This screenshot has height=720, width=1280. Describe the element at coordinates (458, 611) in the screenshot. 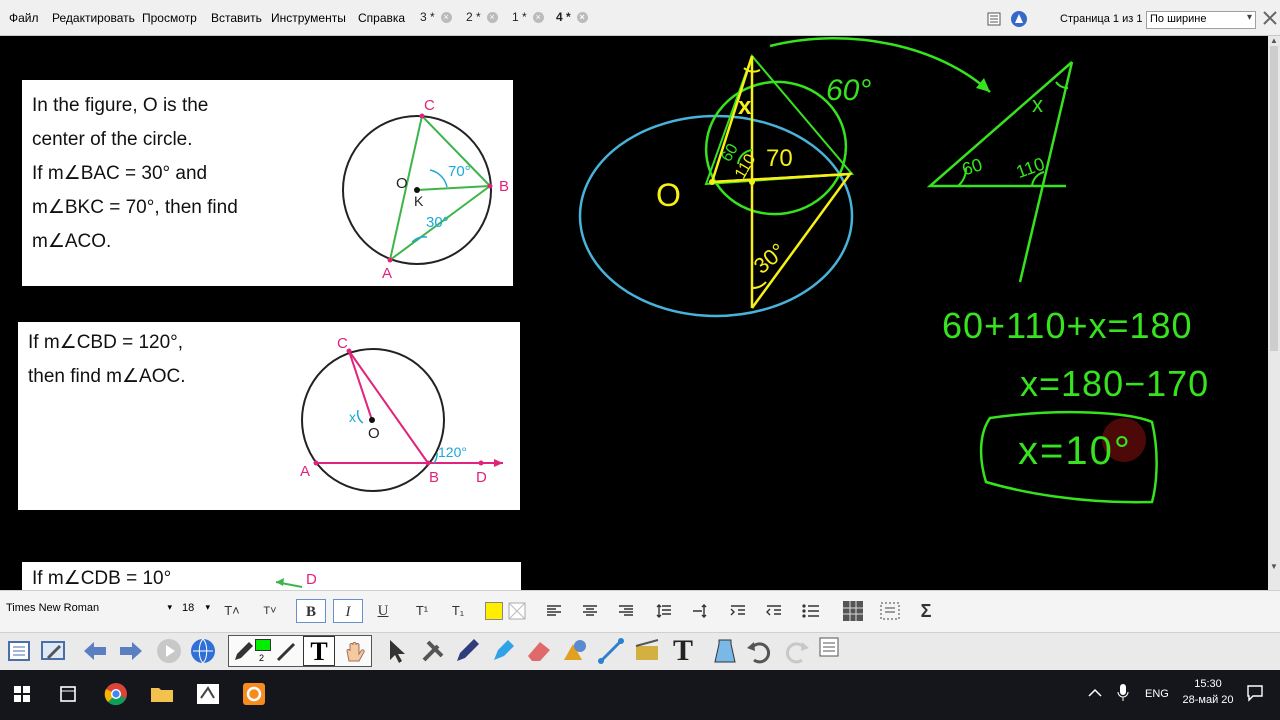

I see `subscript-button: T₁` at that location.